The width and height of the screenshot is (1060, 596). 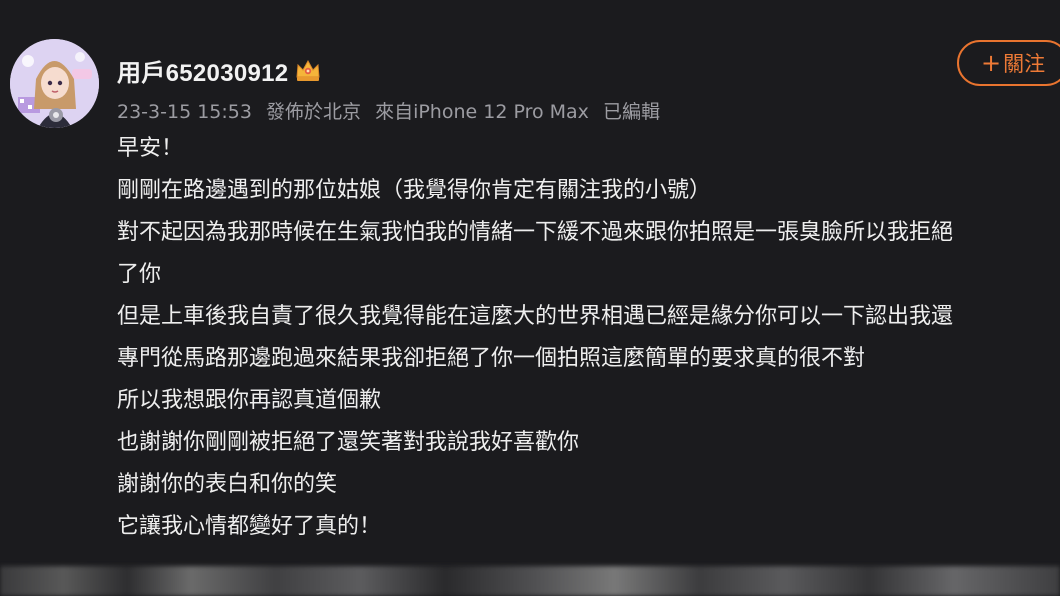 I want to click on vip-crown-icon, so click(x=308, y=70).